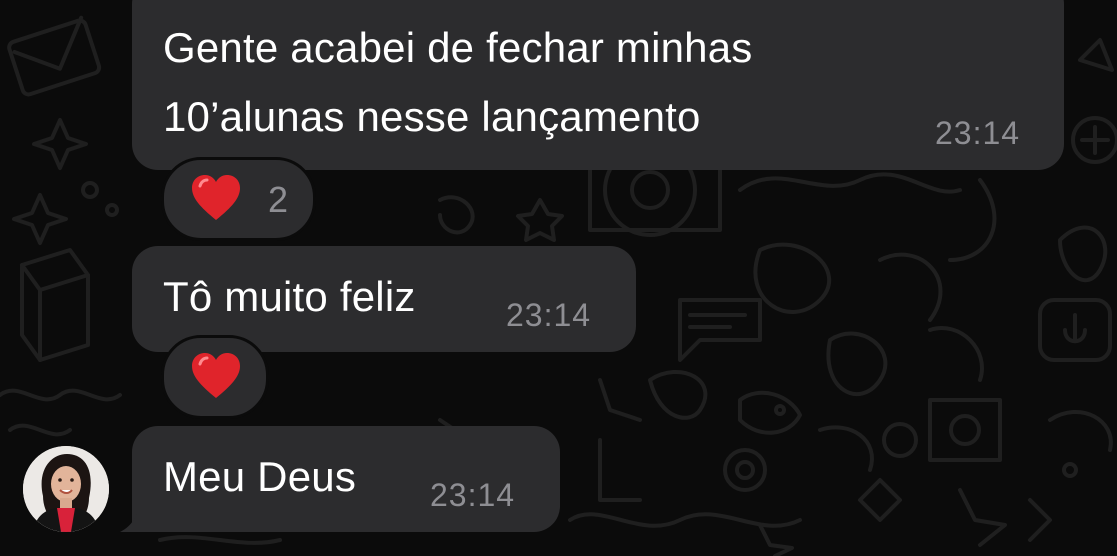  Describe the element at coordinates (289, 296) in the screenshot. I see `message-text: Tô muito feliz` at that location.